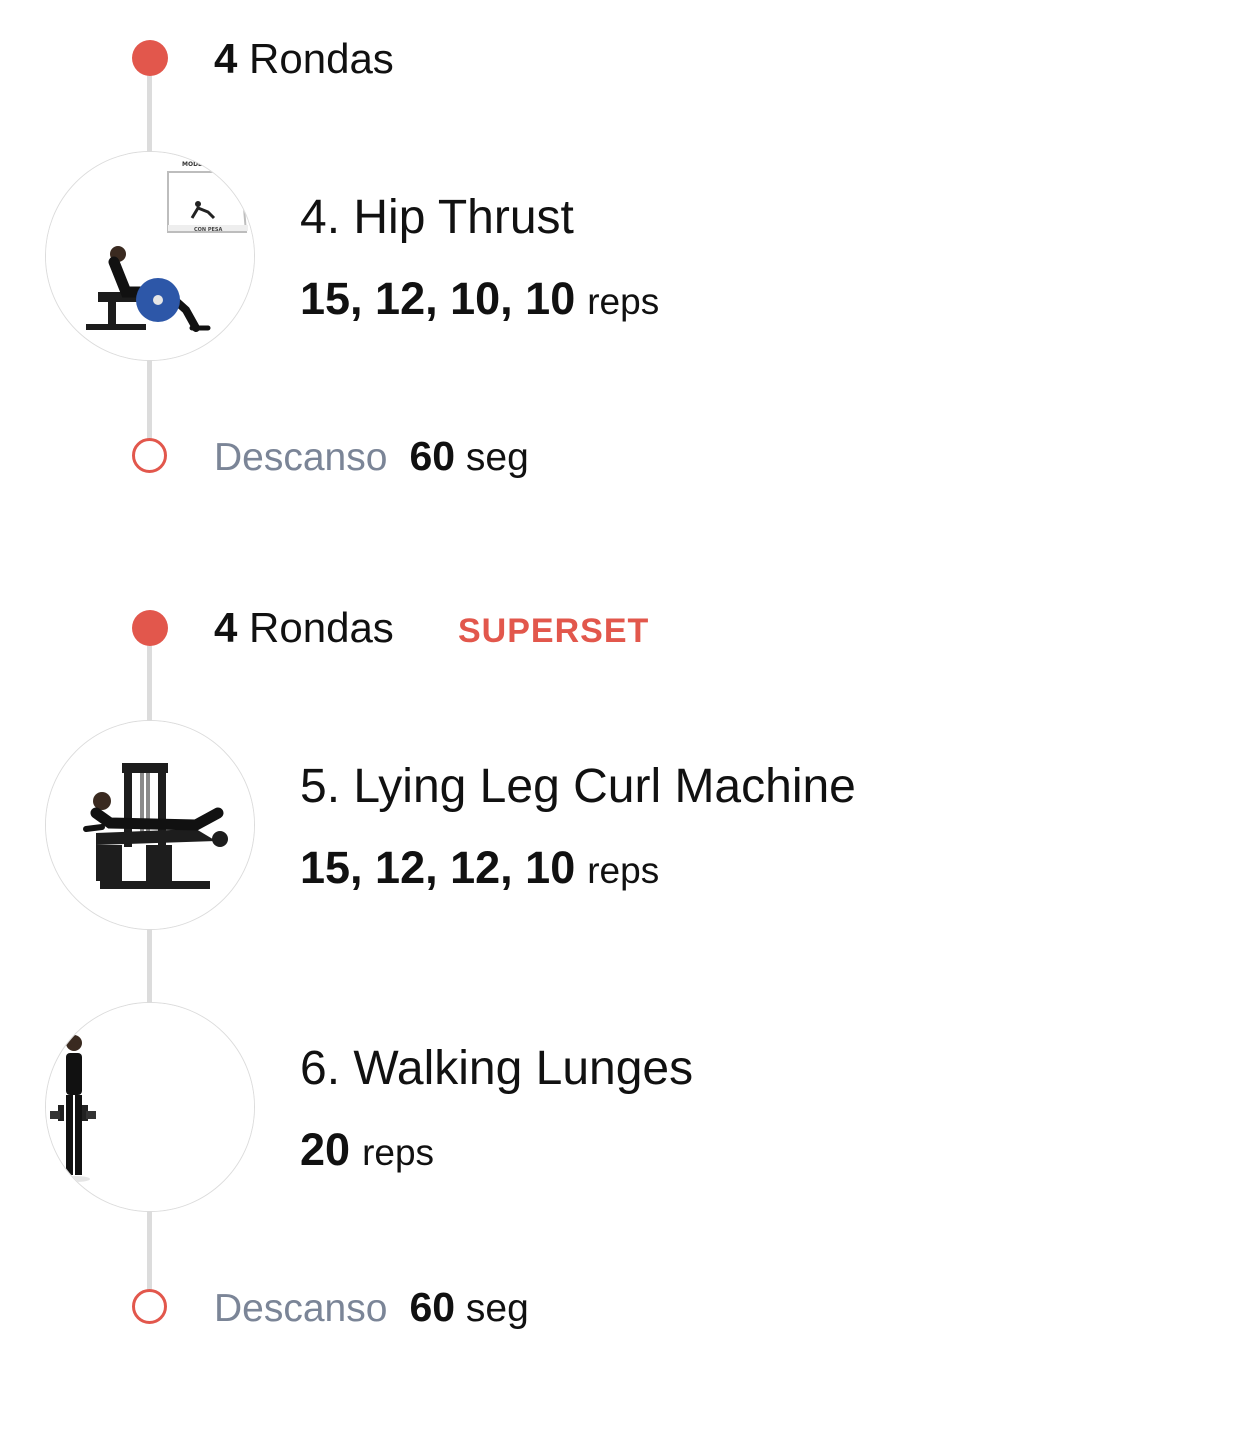  I want to click on exercise-reps: 15, 12, 10, 10 reps, so click(479, 298).